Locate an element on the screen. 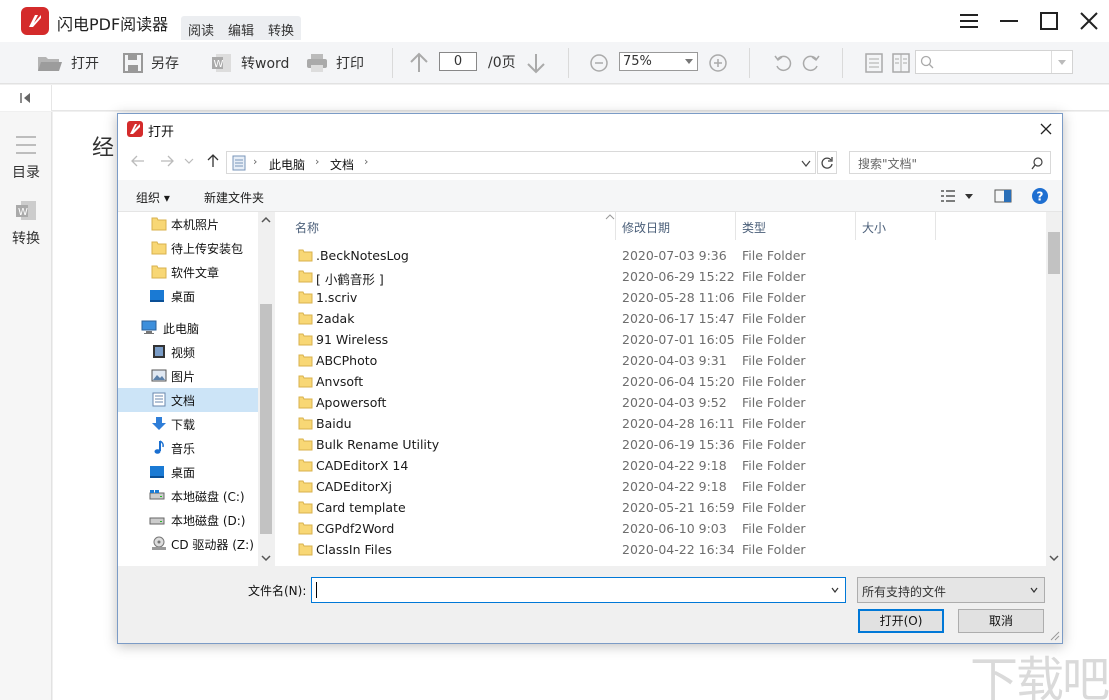 This screenshot has width=1109, height=700. table-row: ABCPhoto 2020-04-03 9:31 File Folder is located at coordinates (660, 360).